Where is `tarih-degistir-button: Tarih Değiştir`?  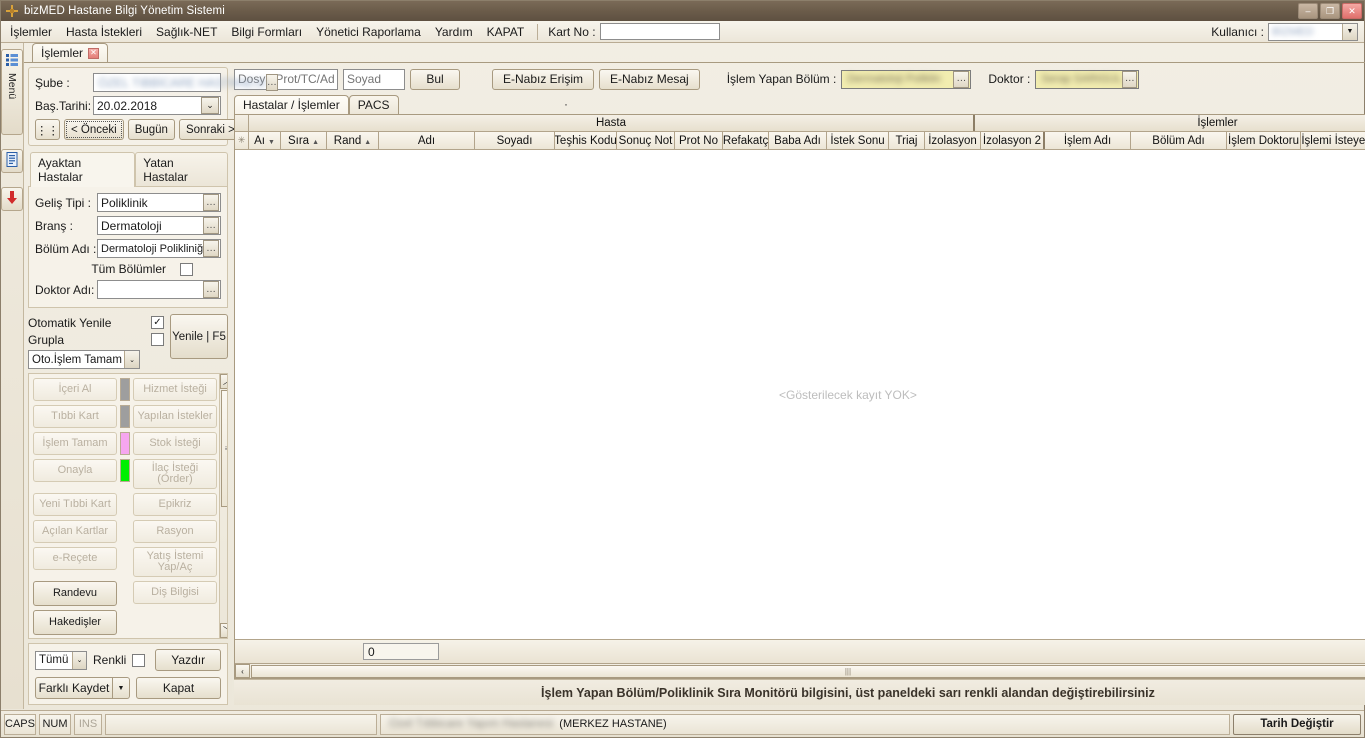 tarih-degistir-button: Tarih Değiştir is located at coordinates (1297, 724).